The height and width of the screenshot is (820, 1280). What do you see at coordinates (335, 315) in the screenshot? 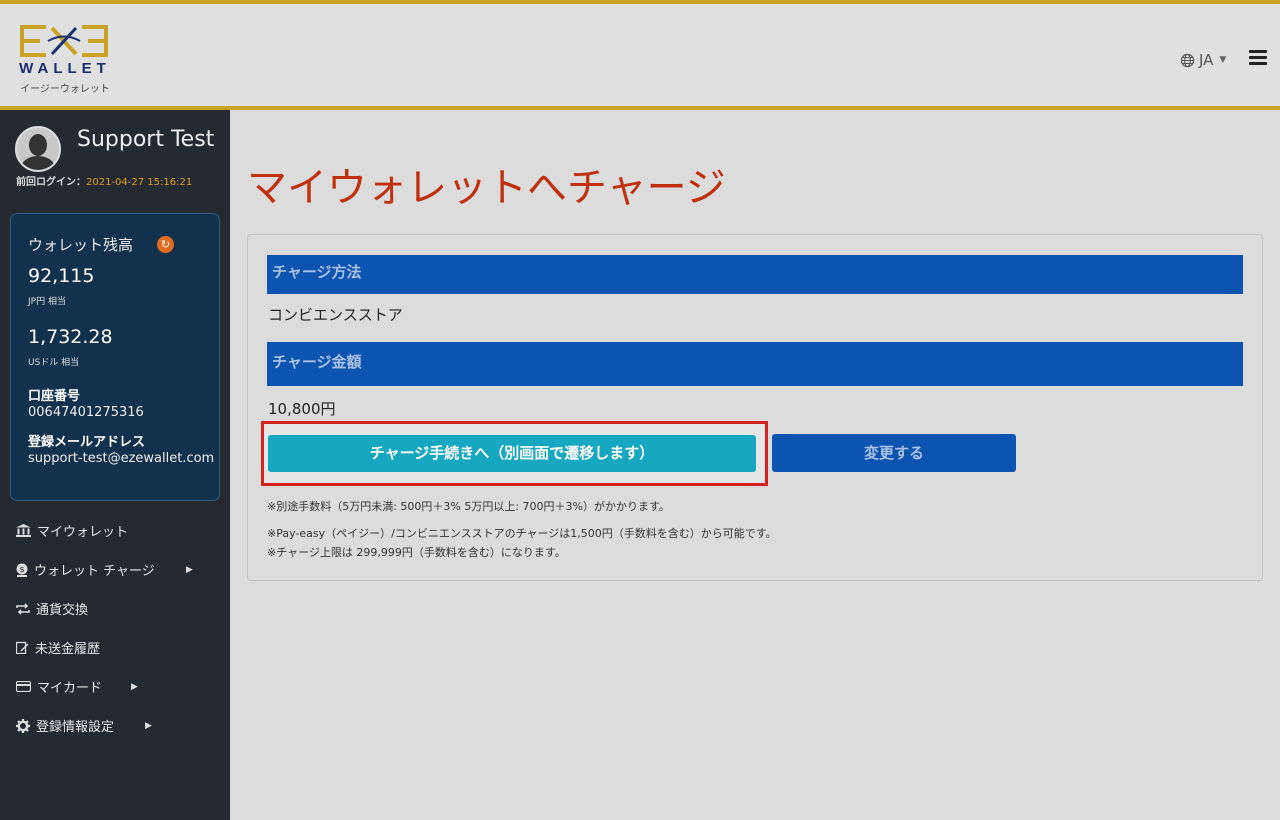
I see `charge-method-value: コンビエンスストア` at bounding box center [335, 315].